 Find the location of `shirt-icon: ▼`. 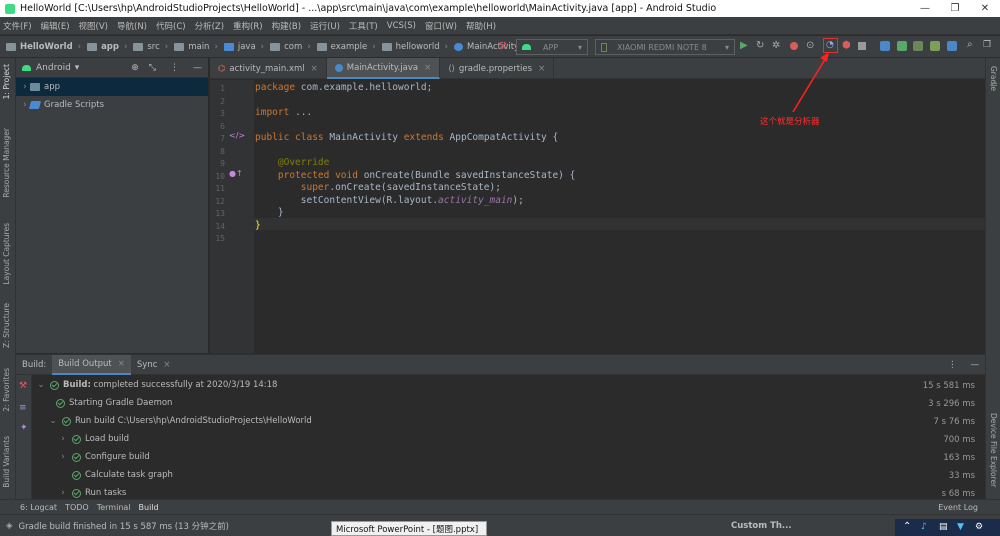

shirt-icon: ▼ is located at coordinates (960, 527).